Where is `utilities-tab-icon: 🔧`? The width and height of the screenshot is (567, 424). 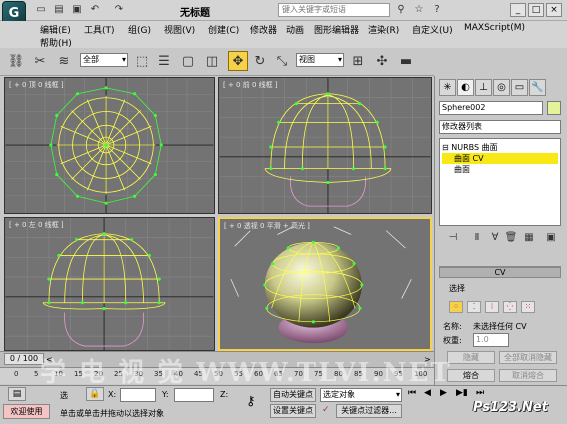 utilities-tab-icon: 🔧 is located at coordinates (537, 87).